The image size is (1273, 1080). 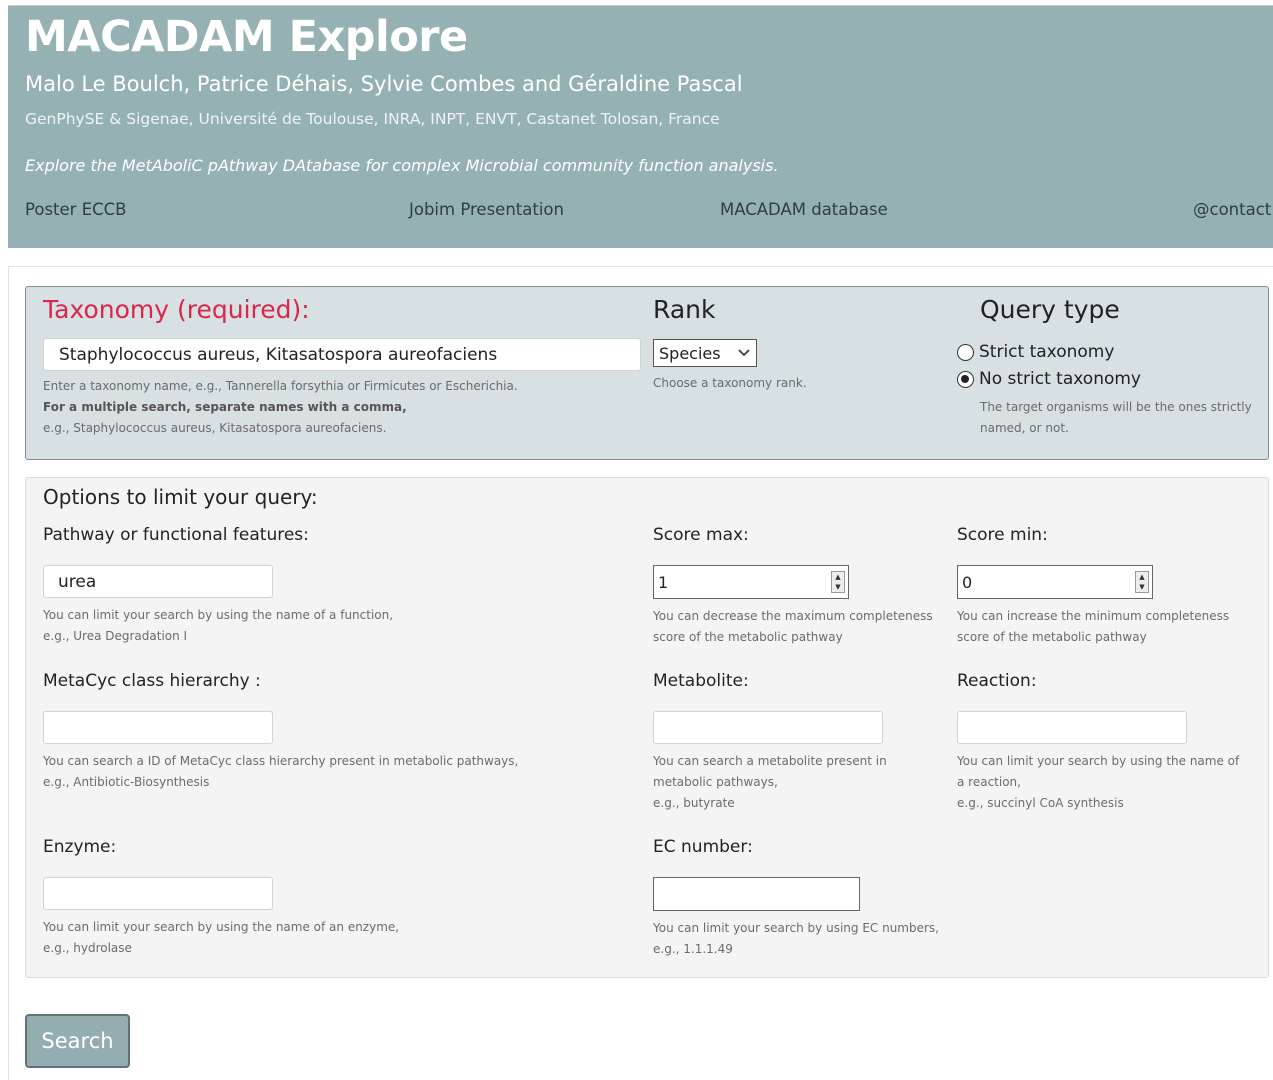 What do you see at coordinates (1002, 535) in the screenshot?
I see `score-min-label: Score min:` at bounding box center [1002, 535].